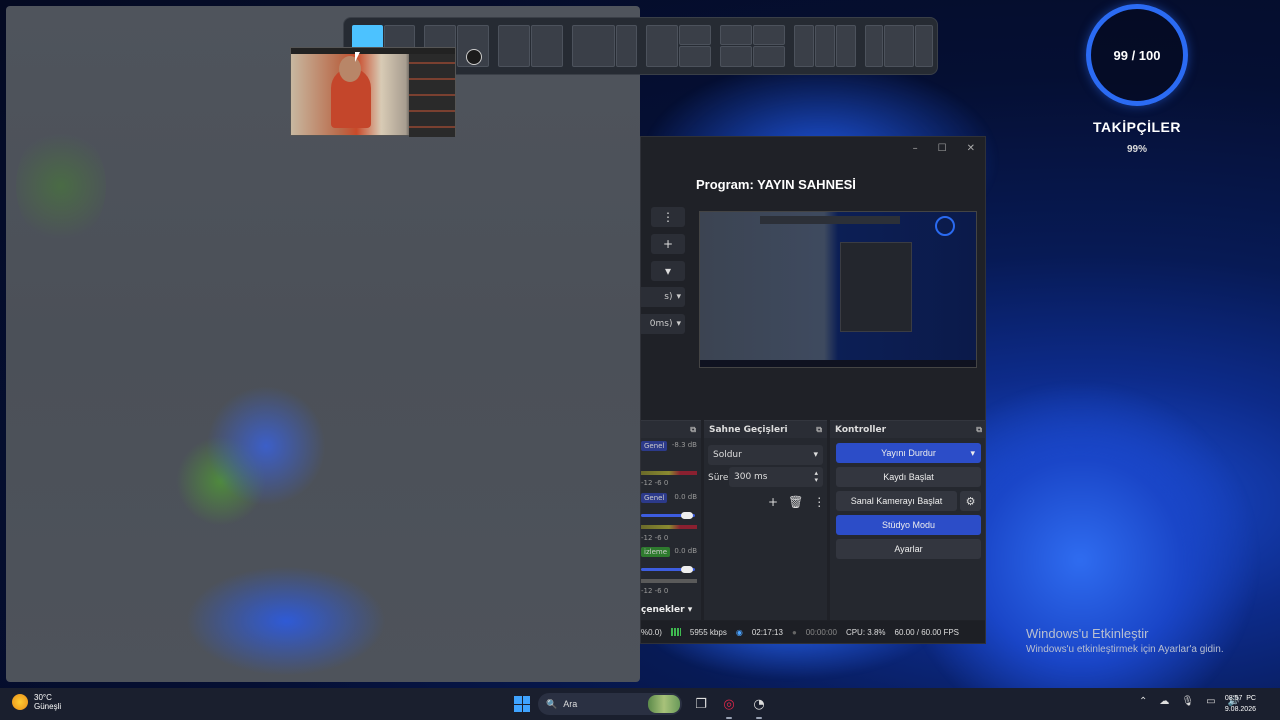 The image size is (1280, 720). Describe the element at coordinates (1251, 698) in the screenshot. I see `language-indicator: PC` at that location.